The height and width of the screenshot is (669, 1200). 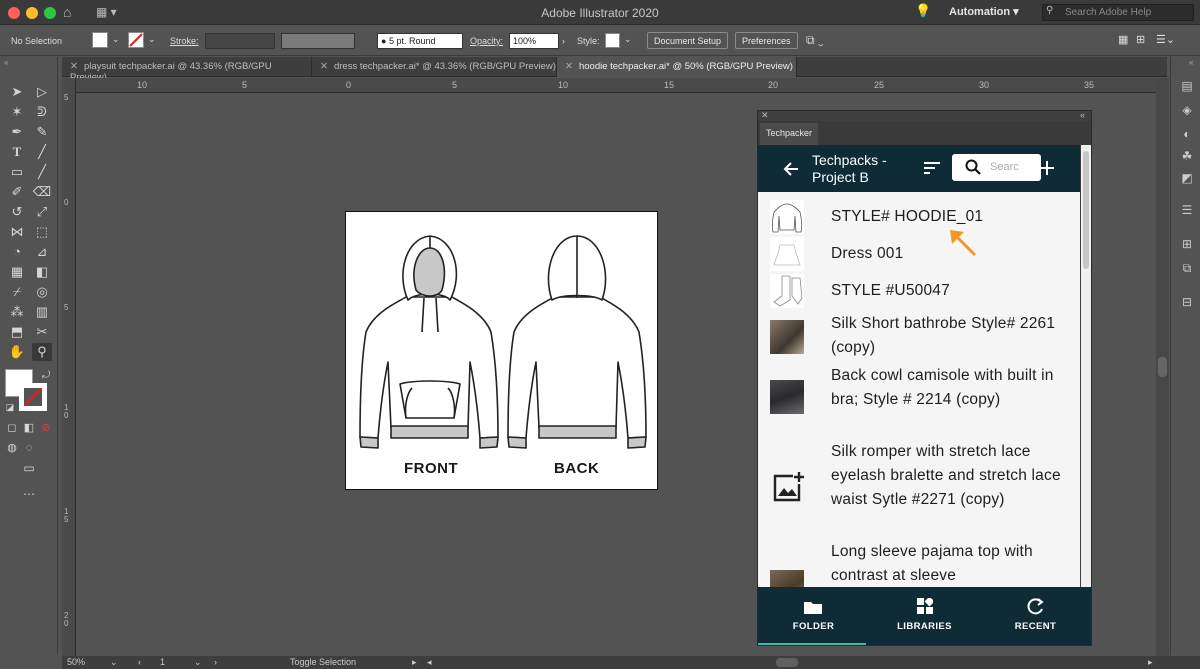 What do you see at coordinates (1191, 62) in the screenshot?
I see `collapse-dock-icon: «` at bounding box center [1191, 62].